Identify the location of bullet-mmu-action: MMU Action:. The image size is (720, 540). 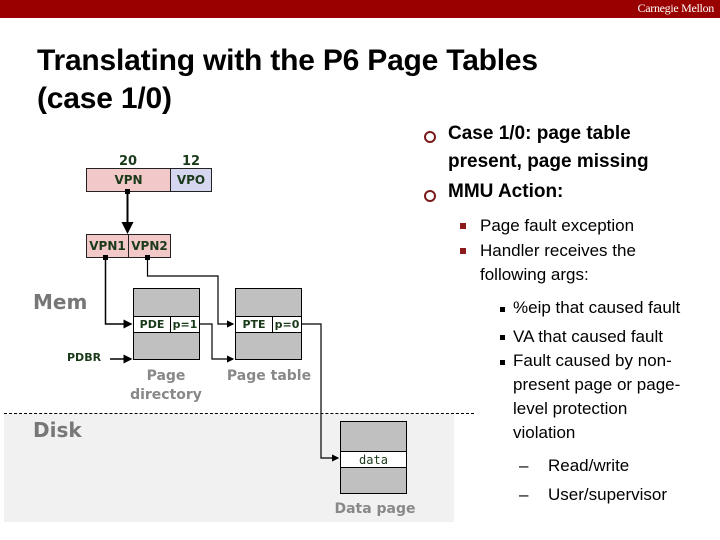
(506, 191).